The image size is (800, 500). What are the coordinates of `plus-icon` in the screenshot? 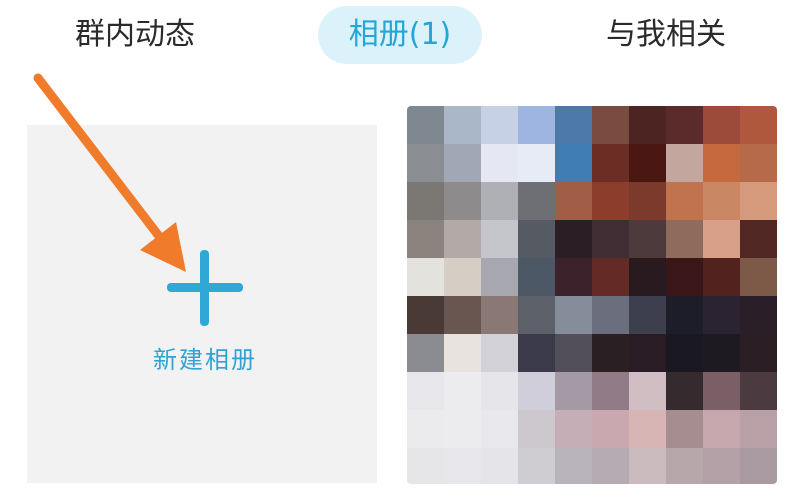 It's located at (205, 288).